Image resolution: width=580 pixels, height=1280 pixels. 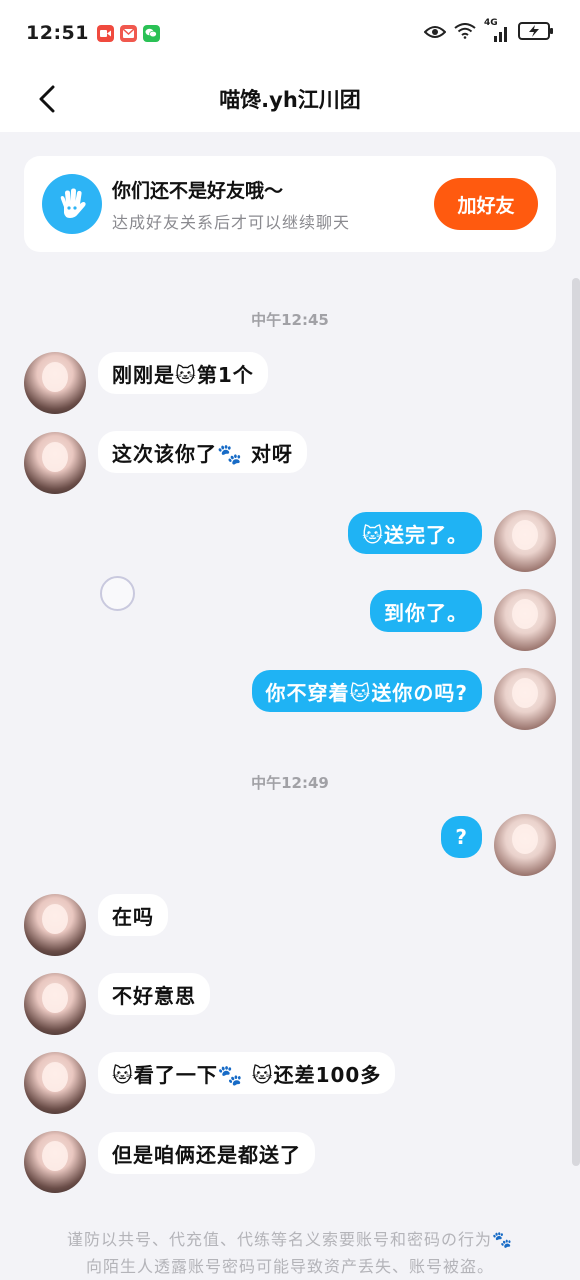 What do you see at coordinates (366, 691) in the screenshot?
I see `message-bubble: 你不穿着🐱送你の吗?` at bounding box center [366, 691].